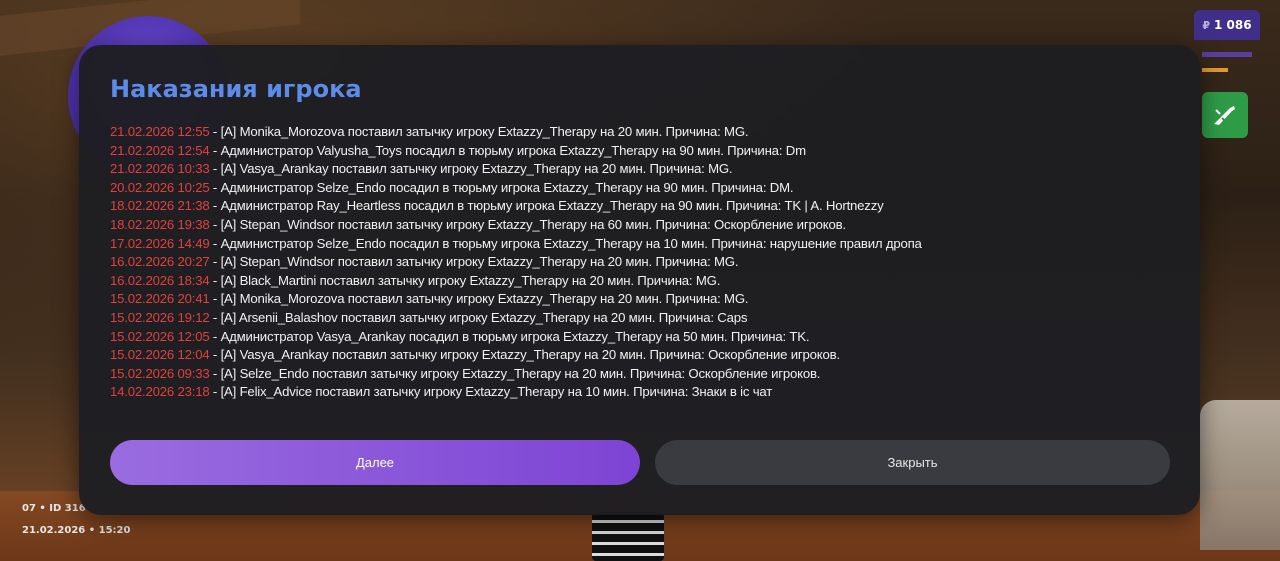 The height and width of the screenshot is (561, 1280). Describe the element at coordinates (1233, 25) in the screenshot. I see `money-amount: 1 086` at that location.